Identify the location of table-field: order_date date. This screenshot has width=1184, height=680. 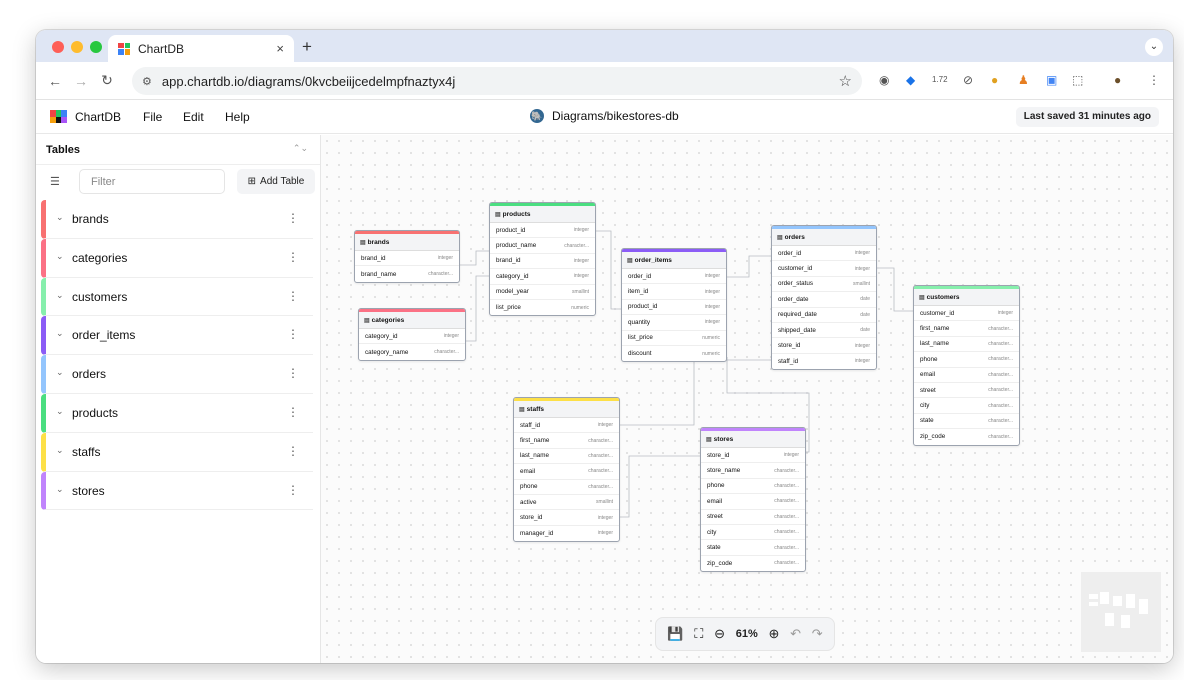
(824, 300).